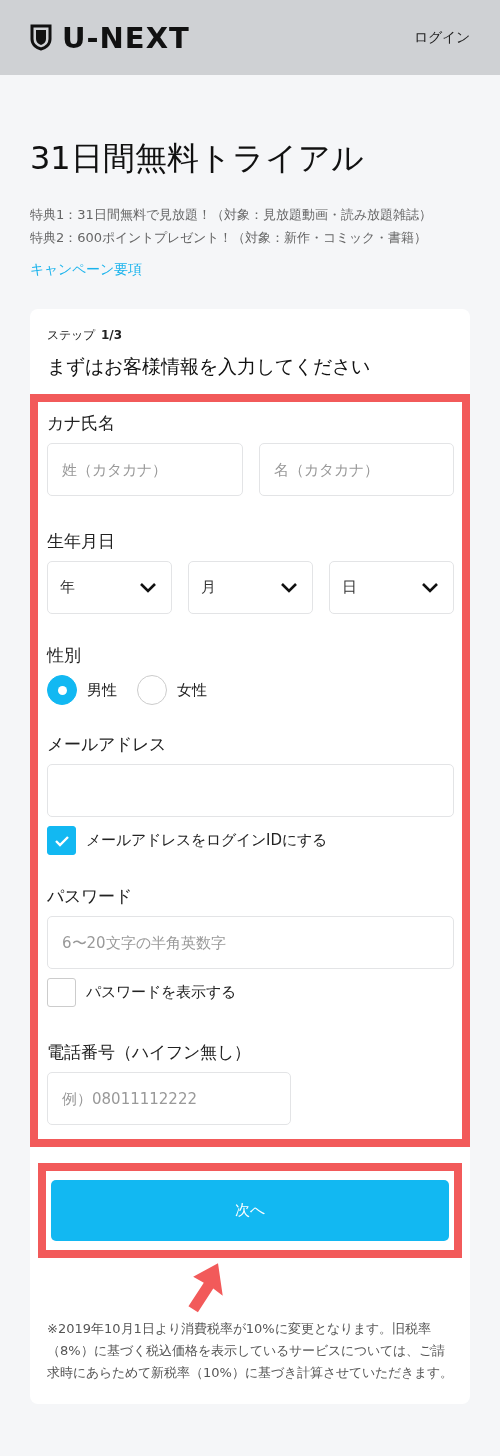 This screenshot has width=500, height=1456. Describe the element at coordinates (71, 335) in the screenshot. I see `step-label: ステップ` at that location.